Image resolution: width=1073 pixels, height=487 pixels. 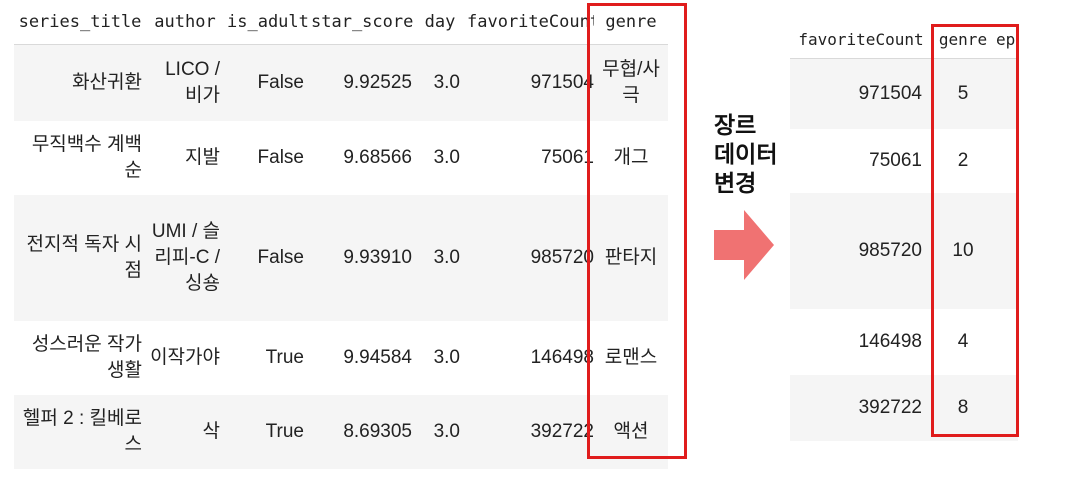 What do you see at coordinates (362, 257) in the screenshot?
I see `cell-star-score: 9.93910` at bounding box center [362, 257].